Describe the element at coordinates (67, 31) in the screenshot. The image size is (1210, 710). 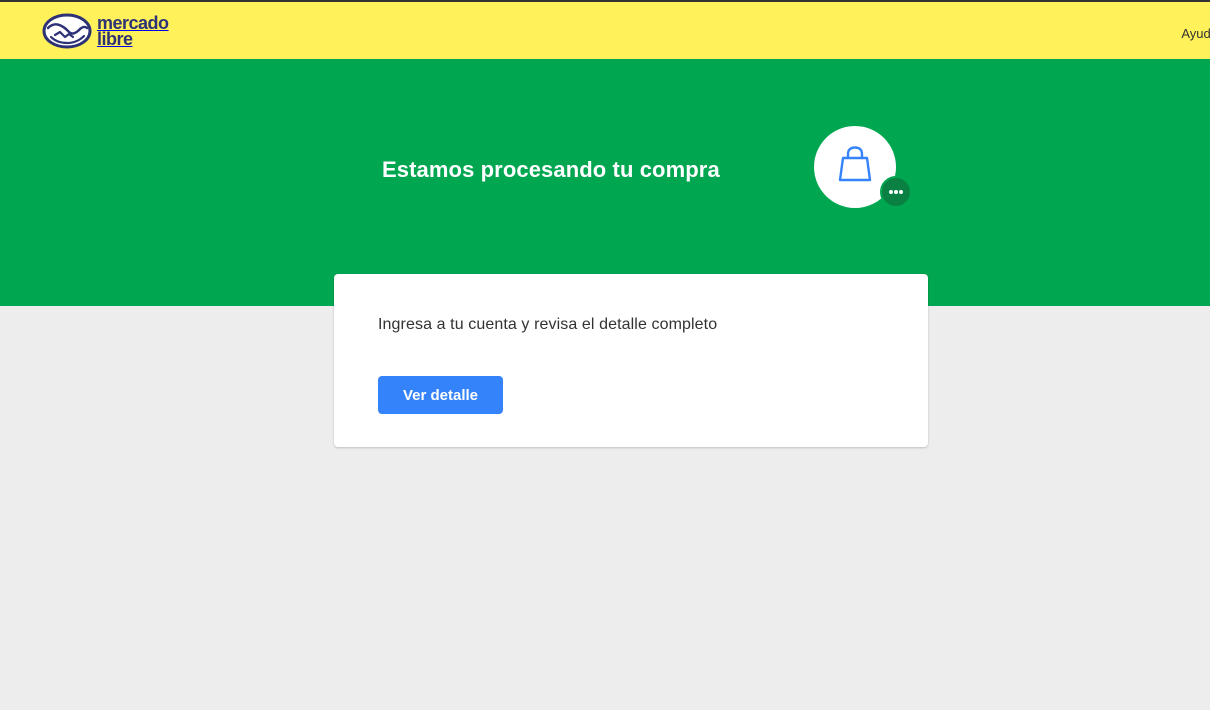
I see `handshake-logo-icon` at that location.